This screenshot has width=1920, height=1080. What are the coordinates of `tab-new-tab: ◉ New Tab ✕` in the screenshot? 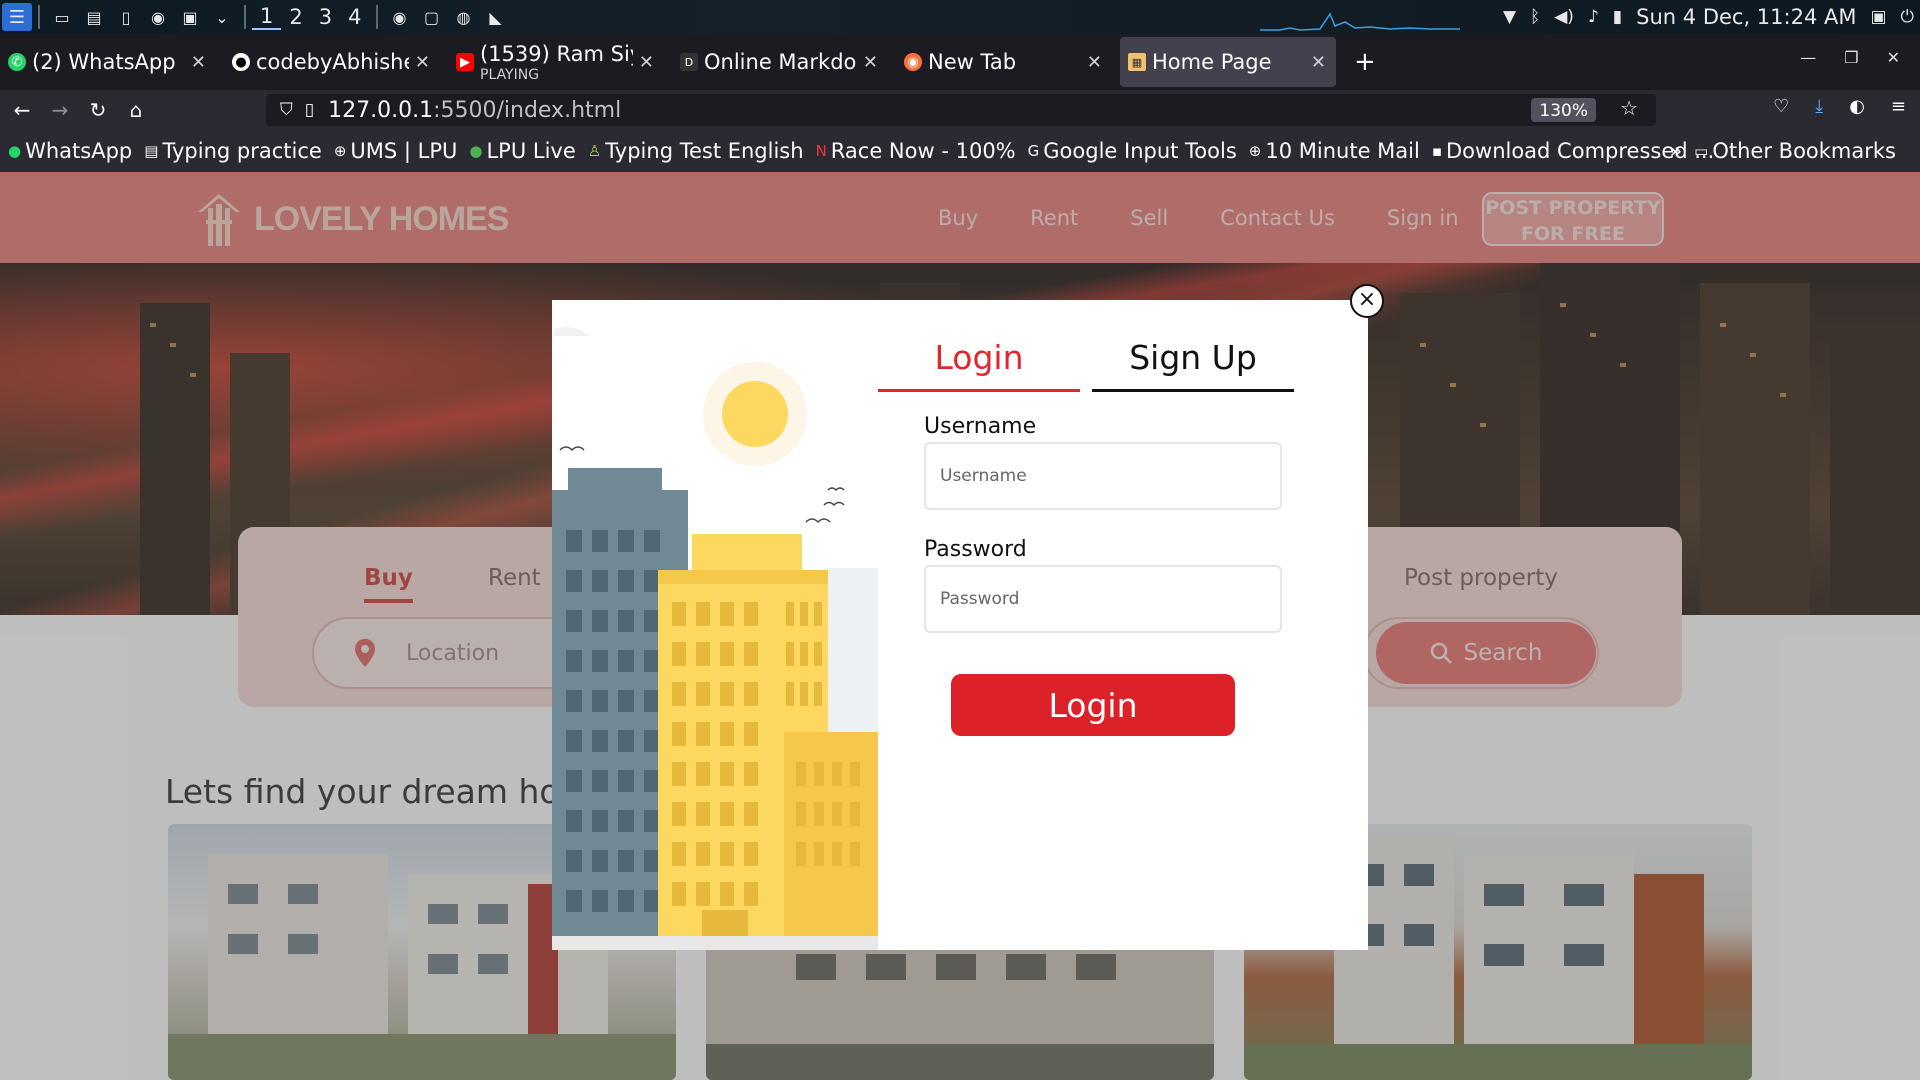 It's located at (1004, 62).